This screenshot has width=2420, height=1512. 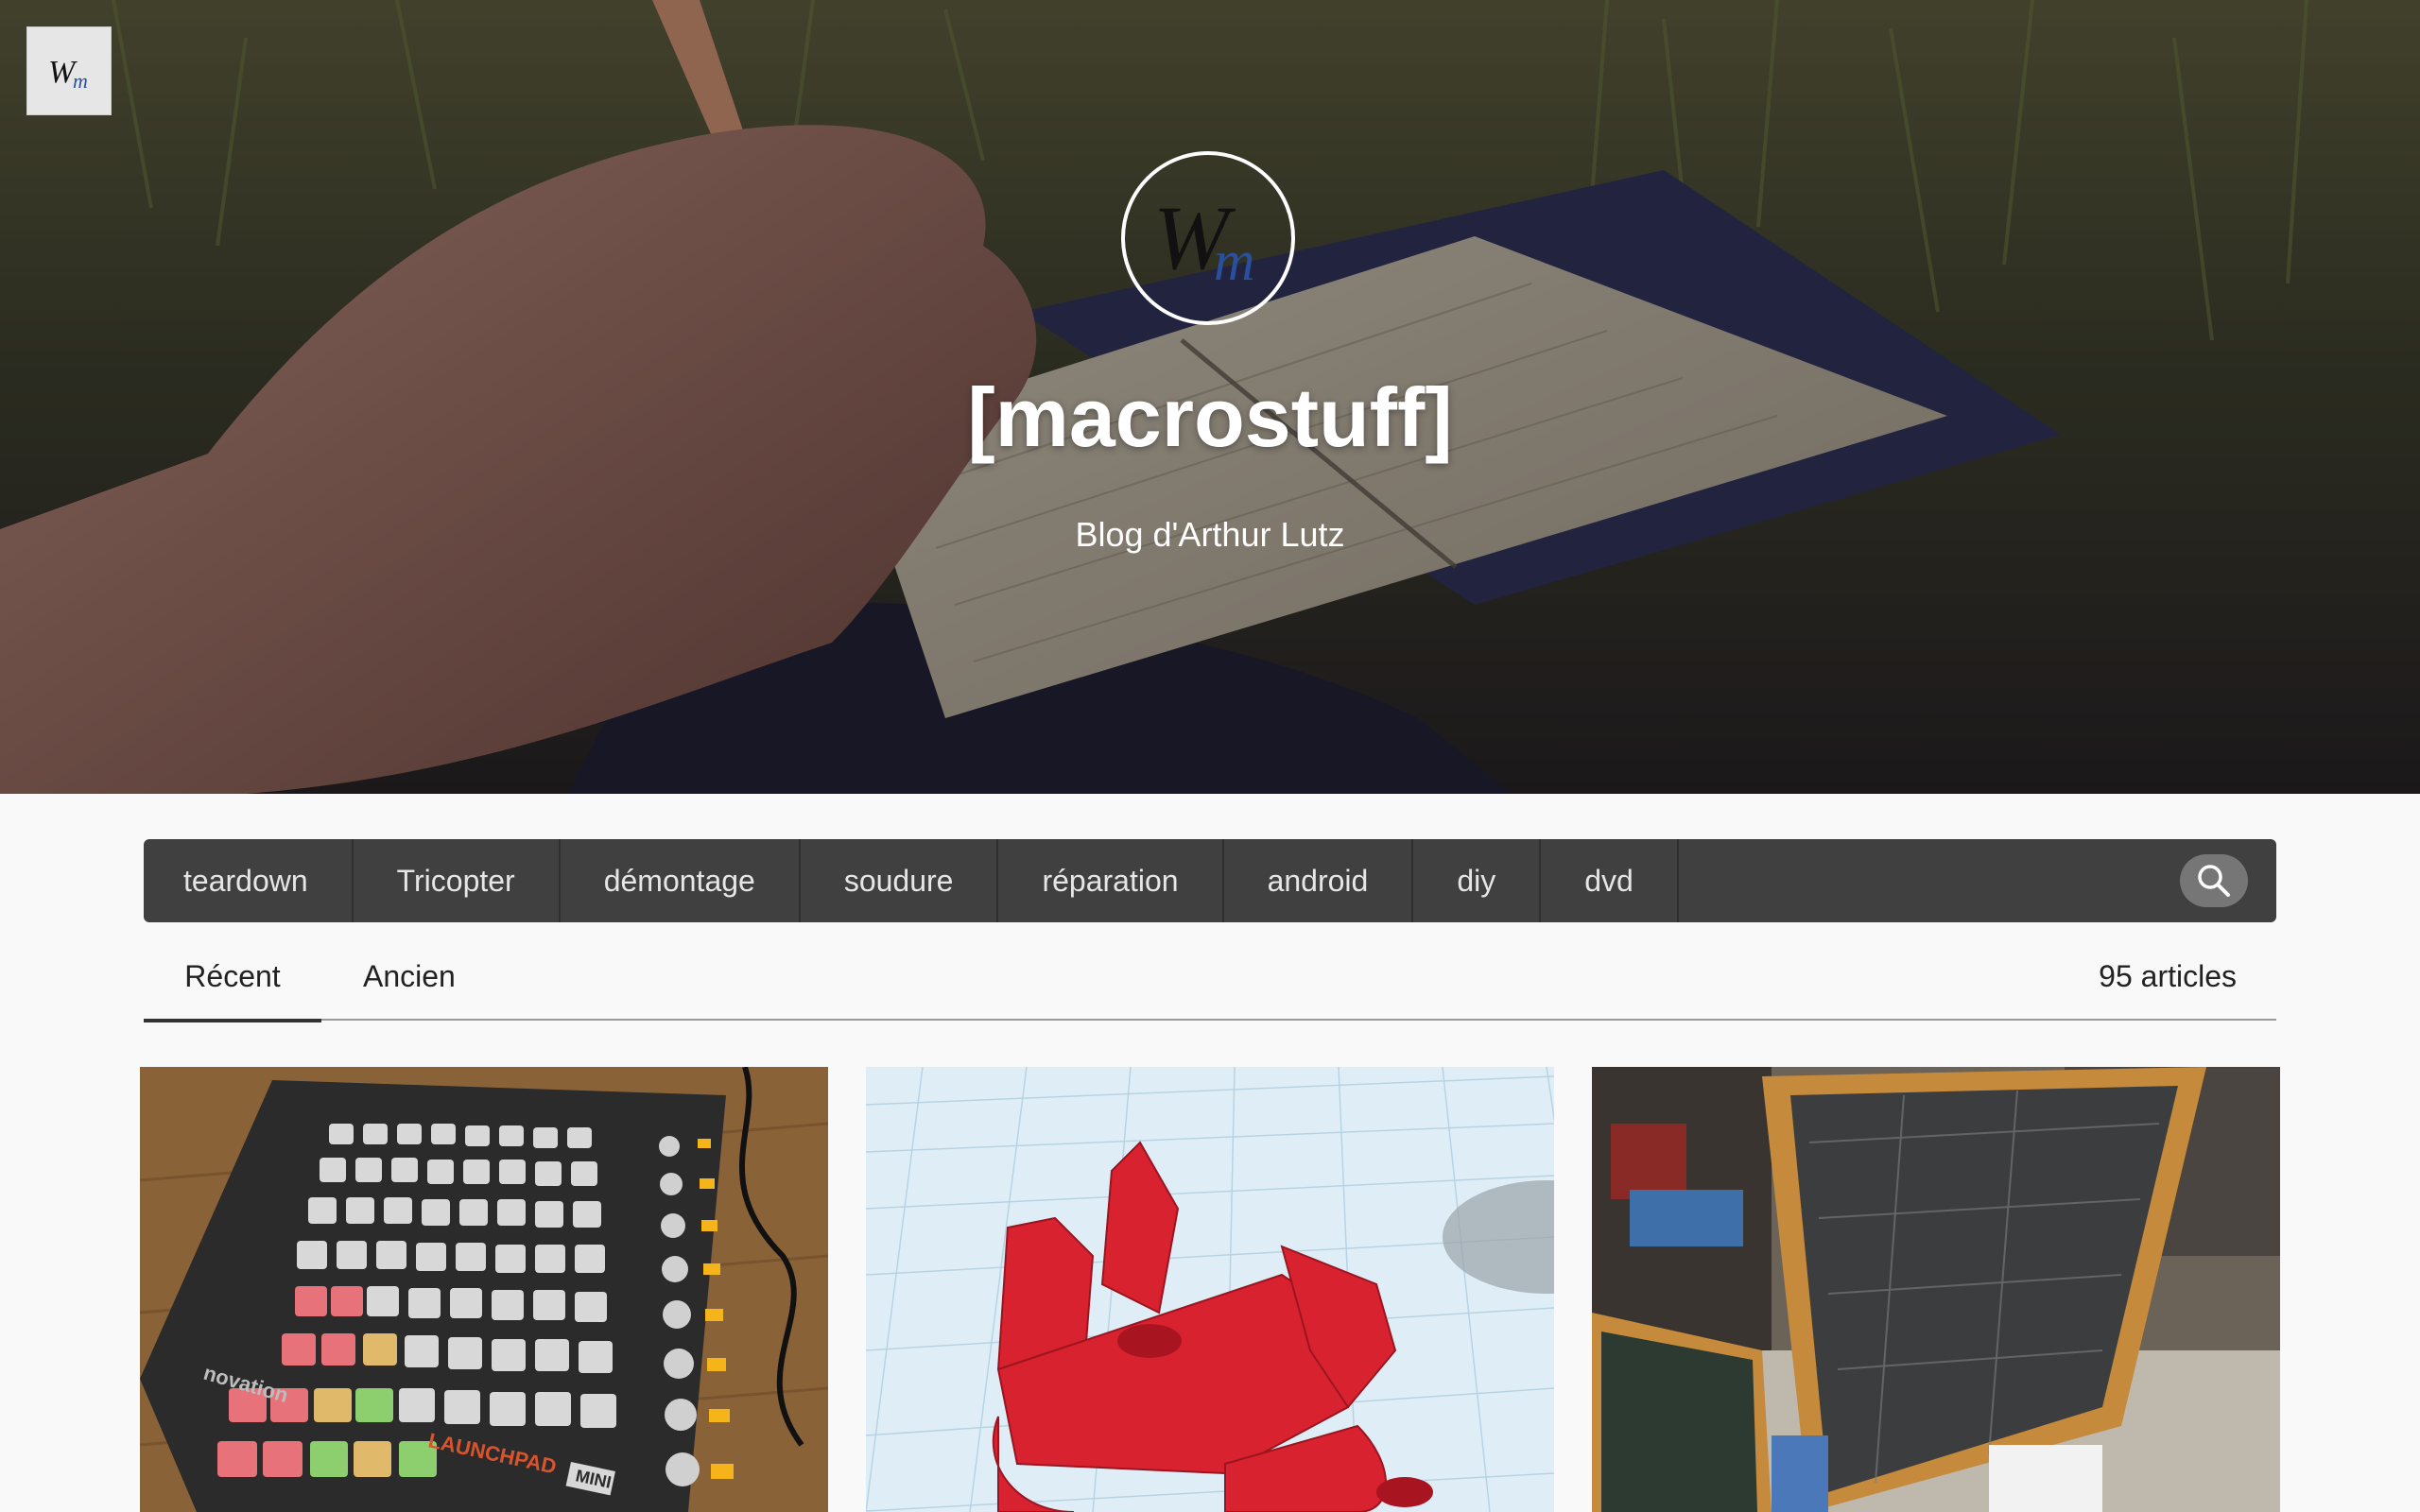 I want to click on tag-android: android, so click(x=1319, y=880).